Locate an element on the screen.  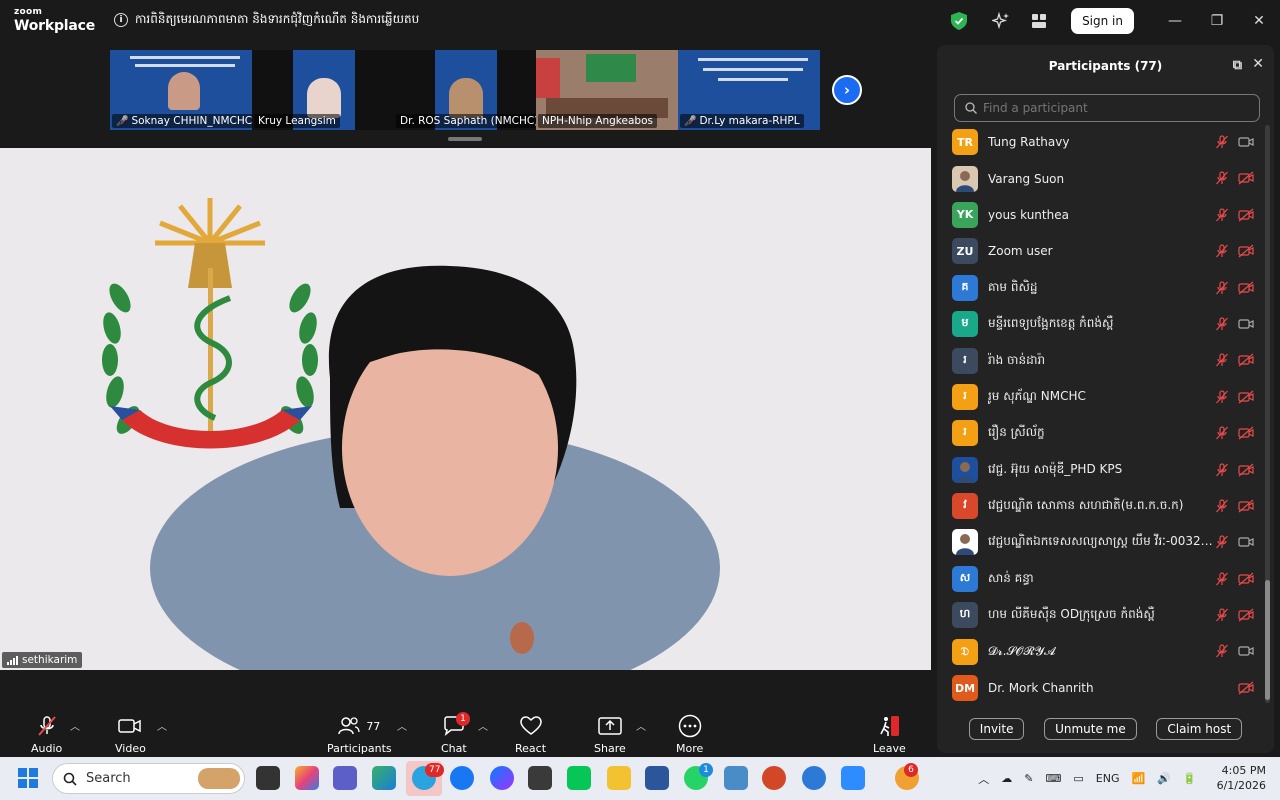
facebook-icon is located at coordinates (462, 778).